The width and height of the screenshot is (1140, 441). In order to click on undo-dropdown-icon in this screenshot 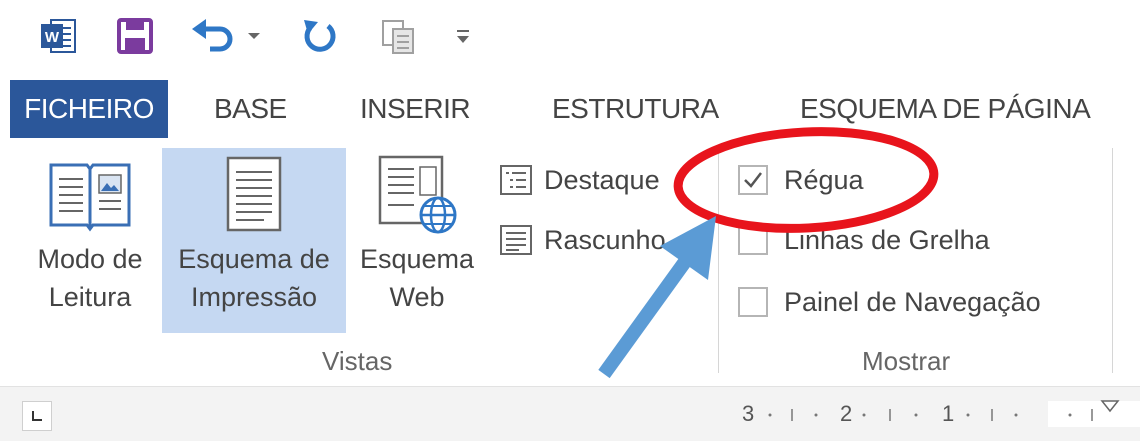, I will do `click(254, 36)`.